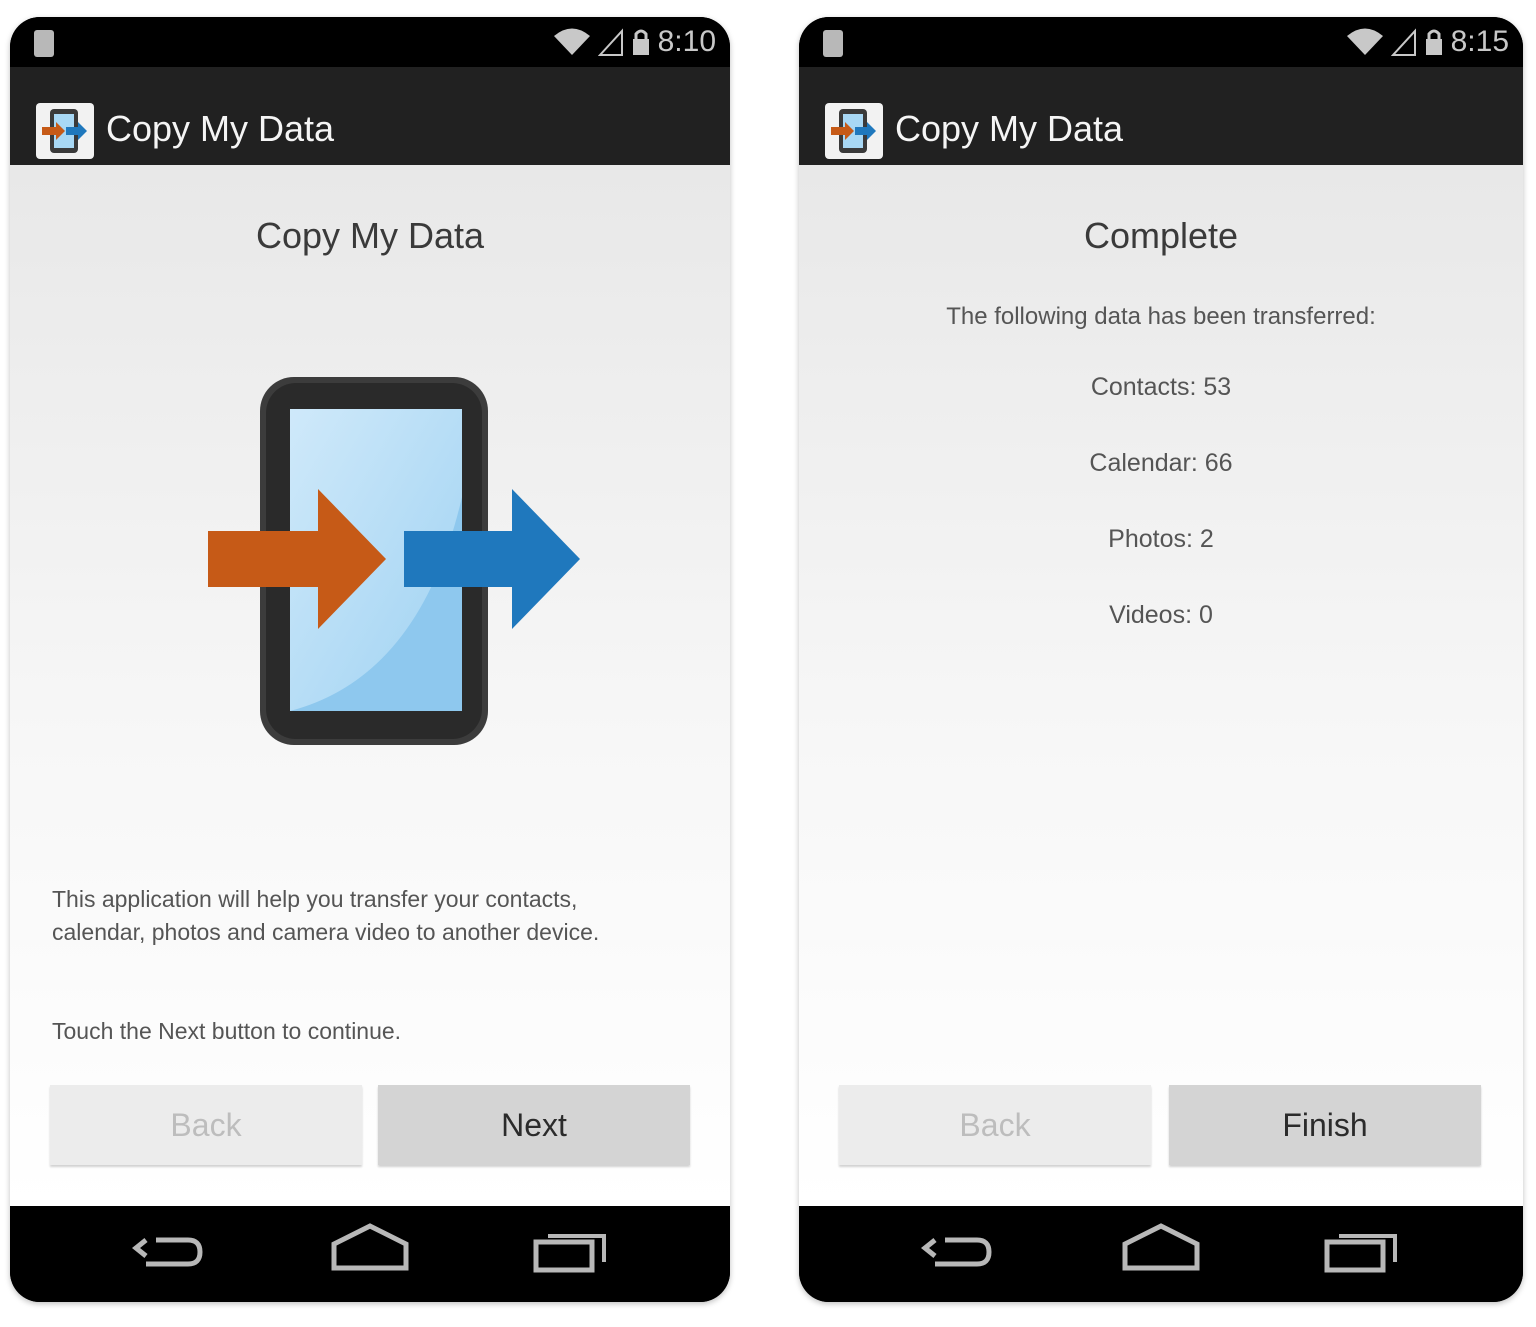 The width and height of the screenshot is (1536, 1327). What do you see at coordinates (370, 42) in the screenshot?
I see `status-bar: 8:10` at bounding box center [370, 42].